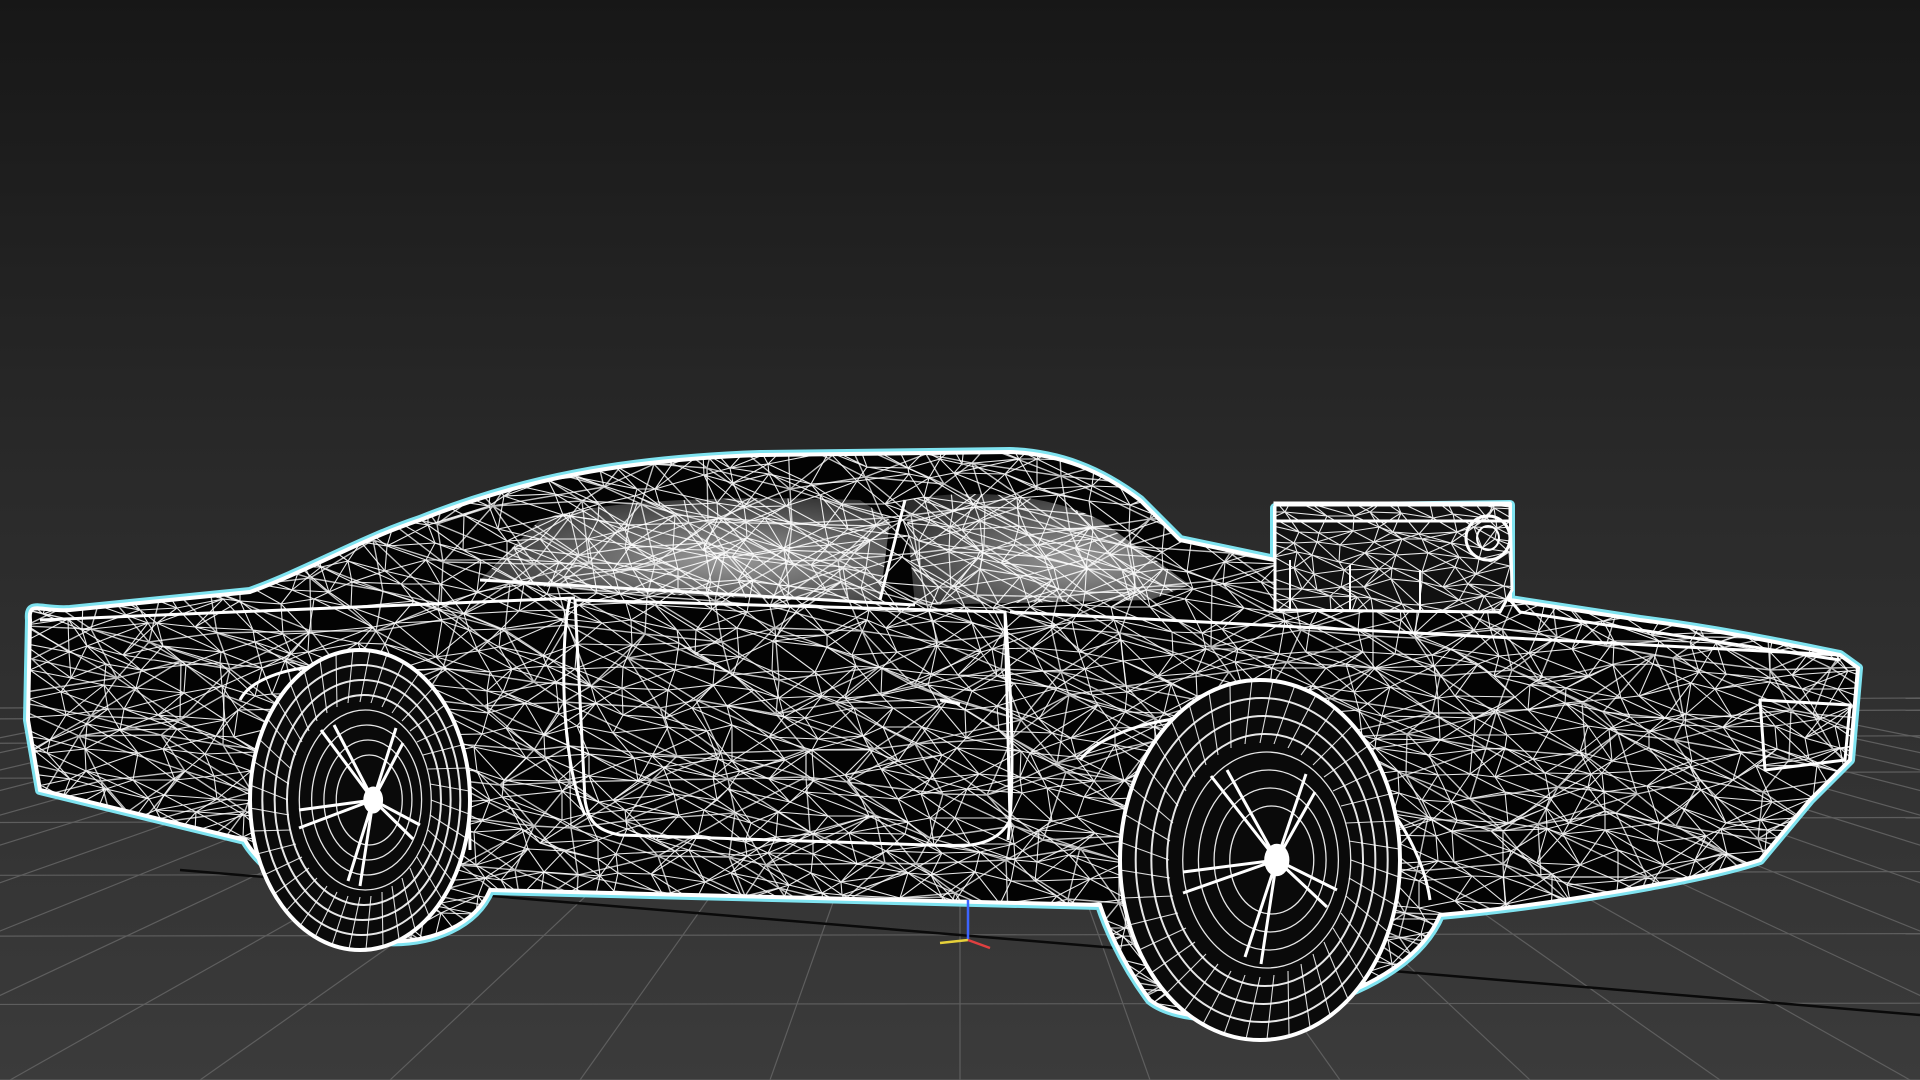 This screenshot has width=1920, height=1080. I want to click on y-axis, so click(954, 941).